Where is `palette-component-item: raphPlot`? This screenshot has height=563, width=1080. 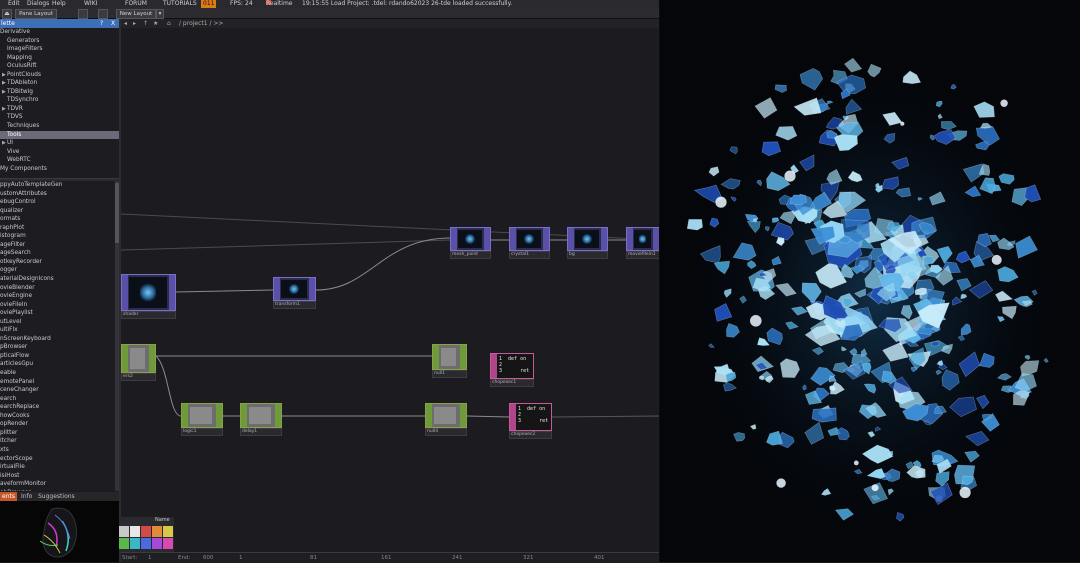 palette-component-item: raphPlot is located at coordinates (57, 228).